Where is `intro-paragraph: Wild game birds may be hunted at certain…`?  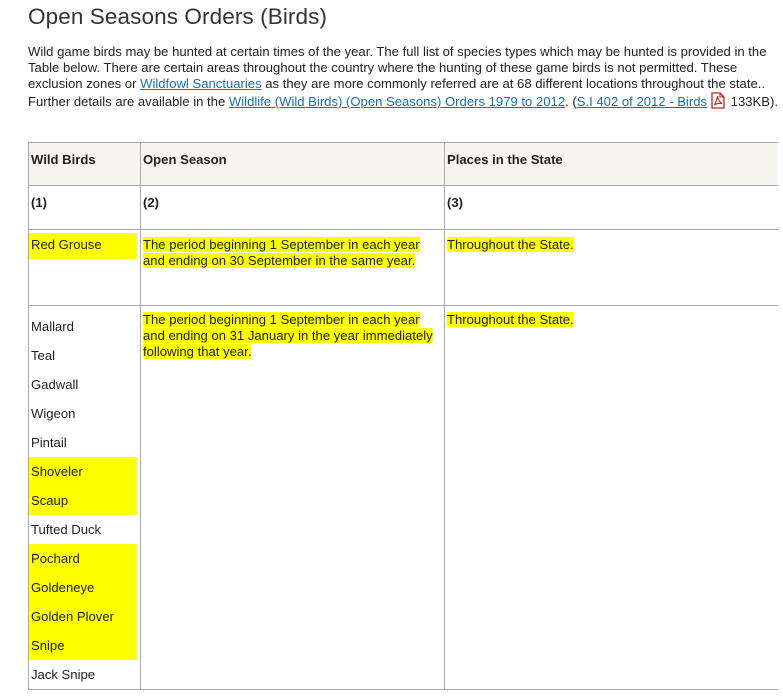 intro-paragraph: Wild game birds may be hunted at certain… is located at coordinates (404, 77).